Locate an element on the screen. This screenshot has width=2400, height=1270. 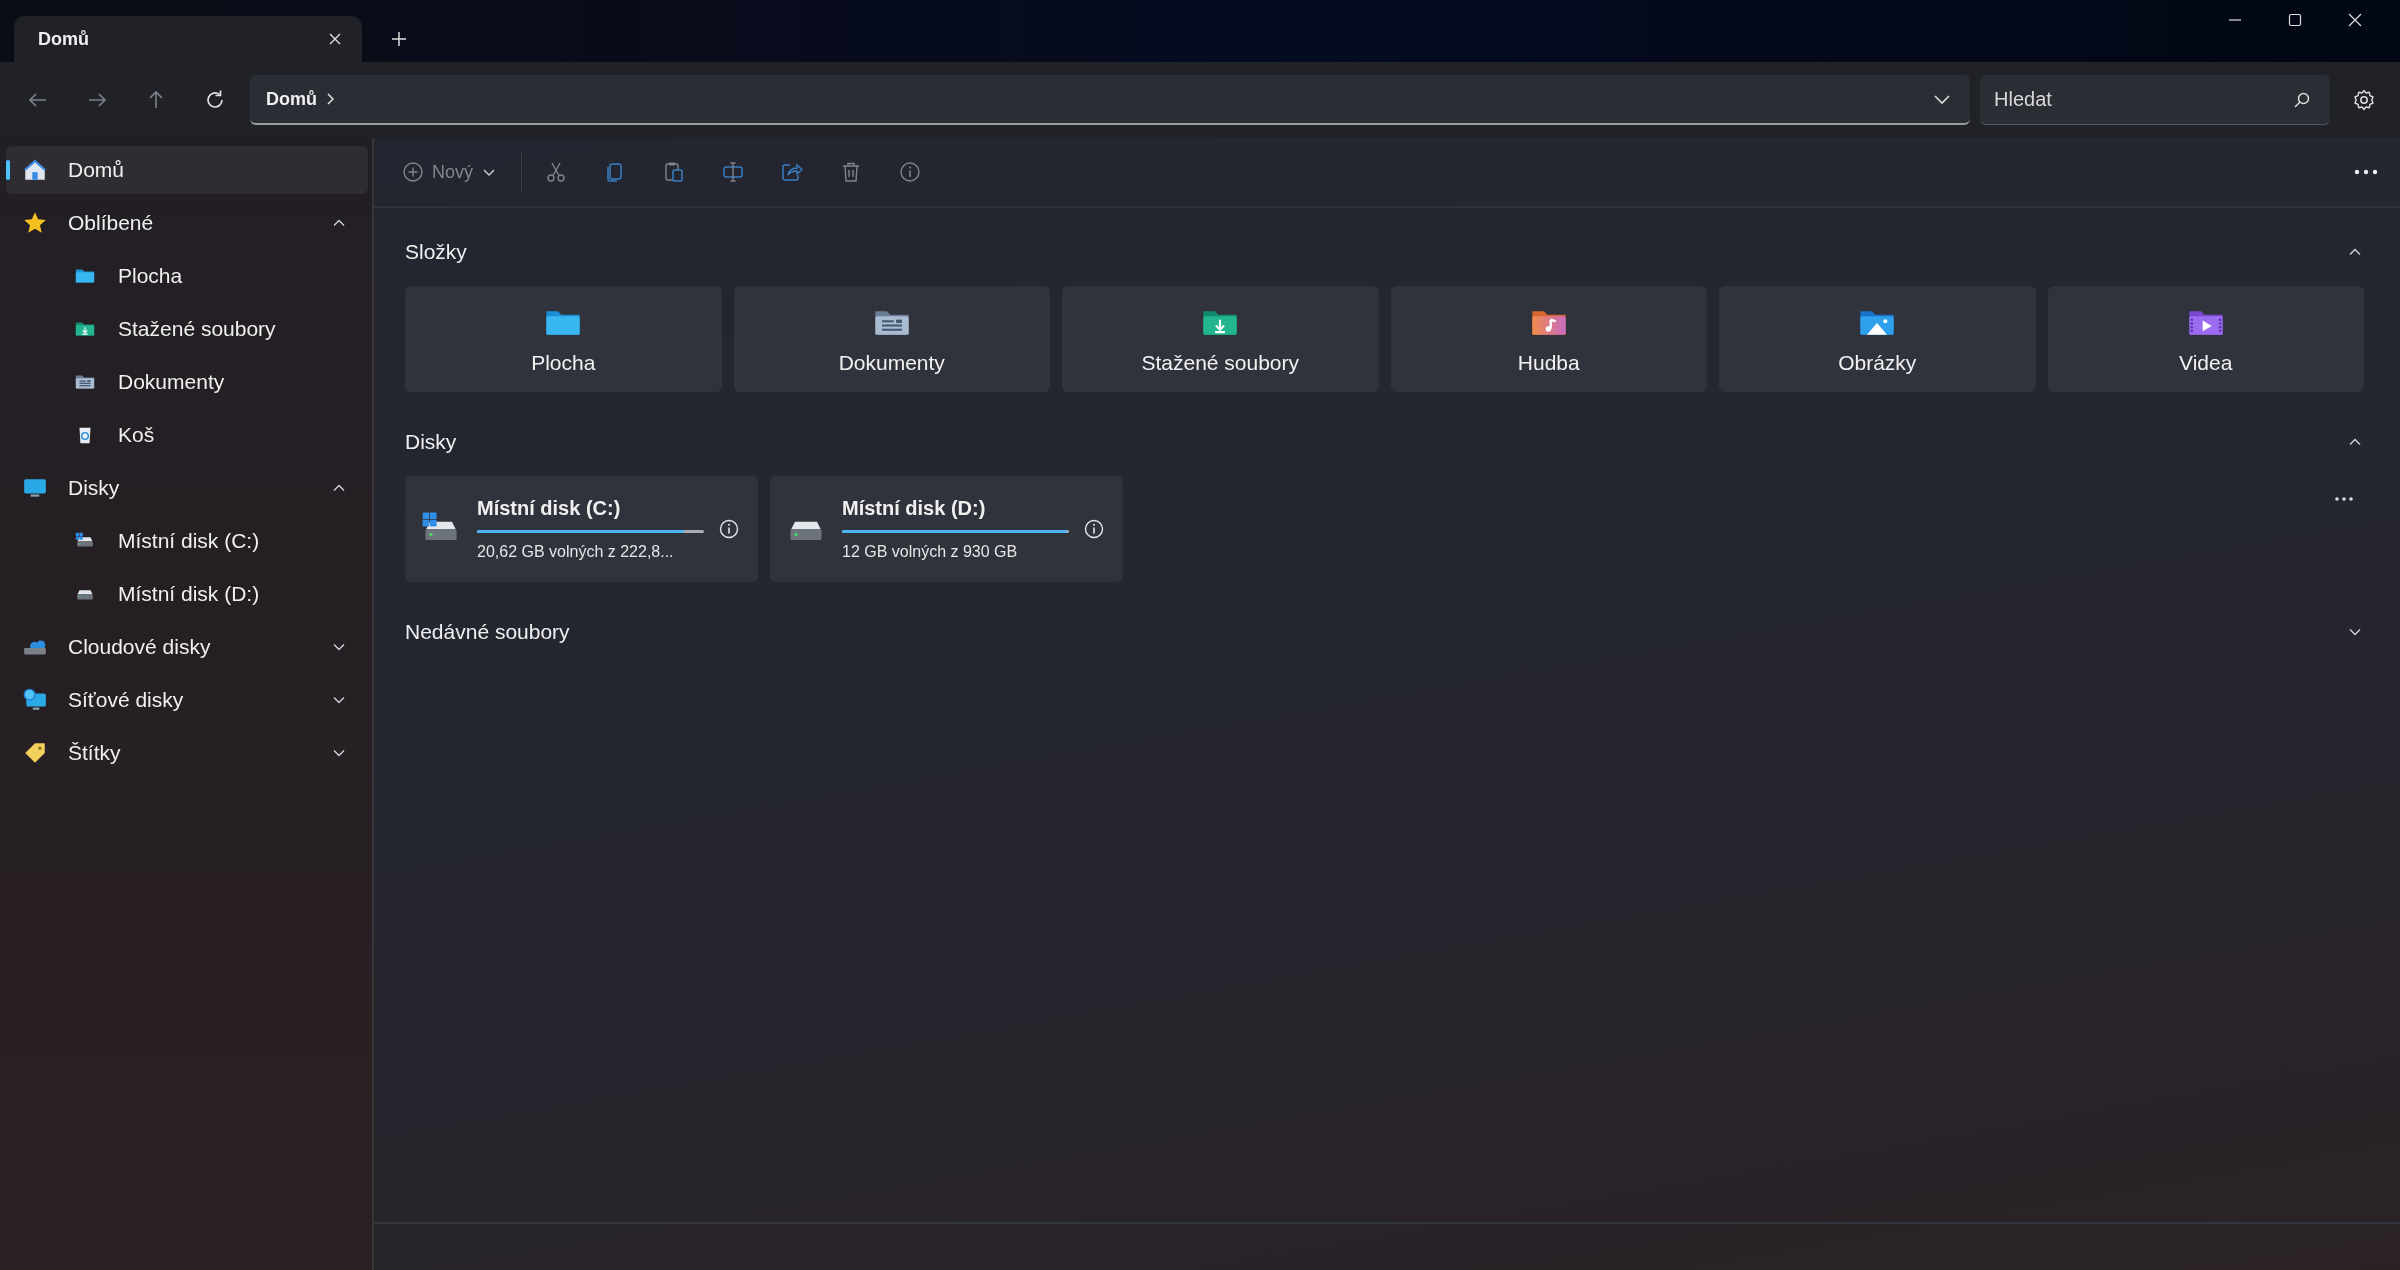
sidebar-item: Dokumenty is located at coordinates (187, 382).